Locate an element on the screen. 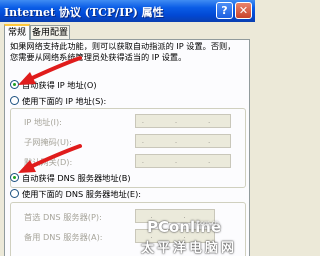 The image size is (320, 256). ip-address-field: . . . is located at coordinates (183, 121).